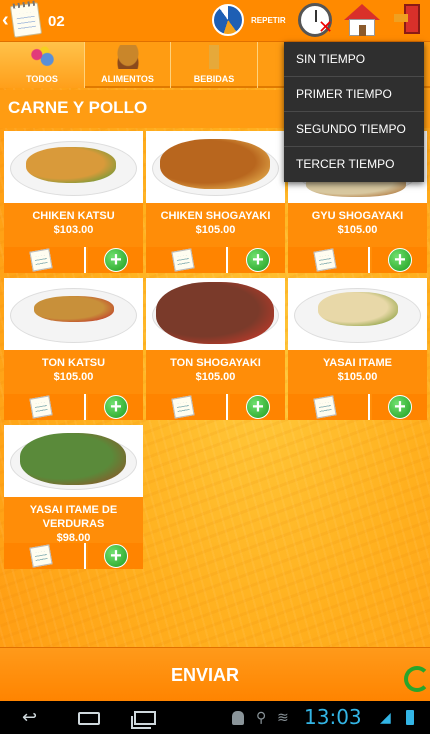 The width and height of the screenshot is (430, 734). Describe the element at coordinates (385, 717) in the screenshot. I see `wifi-signal-icon: ◢` at that location.